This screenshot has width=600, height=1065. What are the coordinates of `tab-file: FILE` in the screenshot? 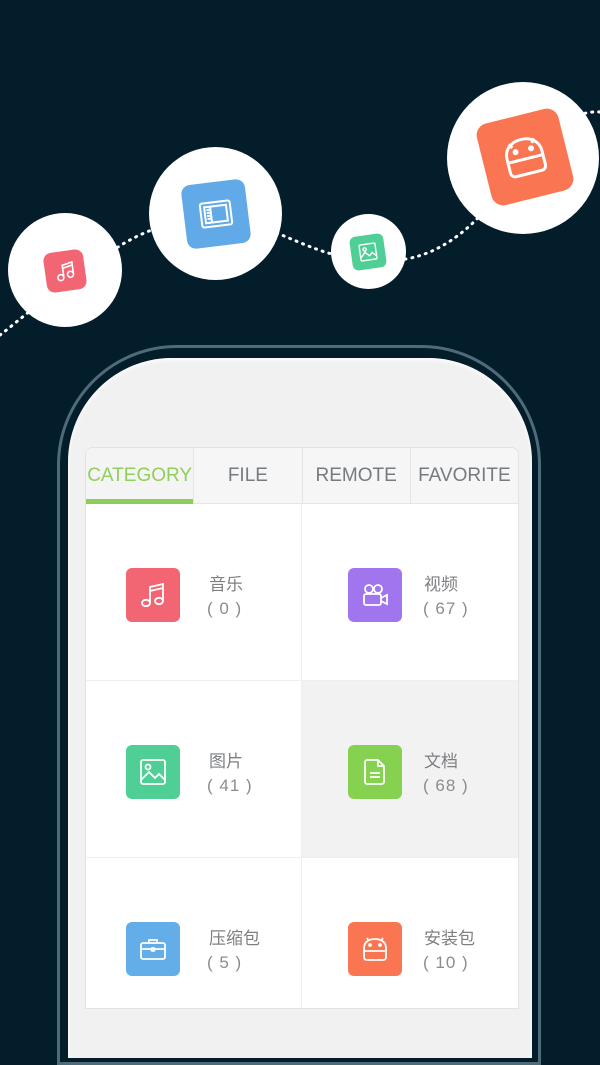 It's located at (248, 475).